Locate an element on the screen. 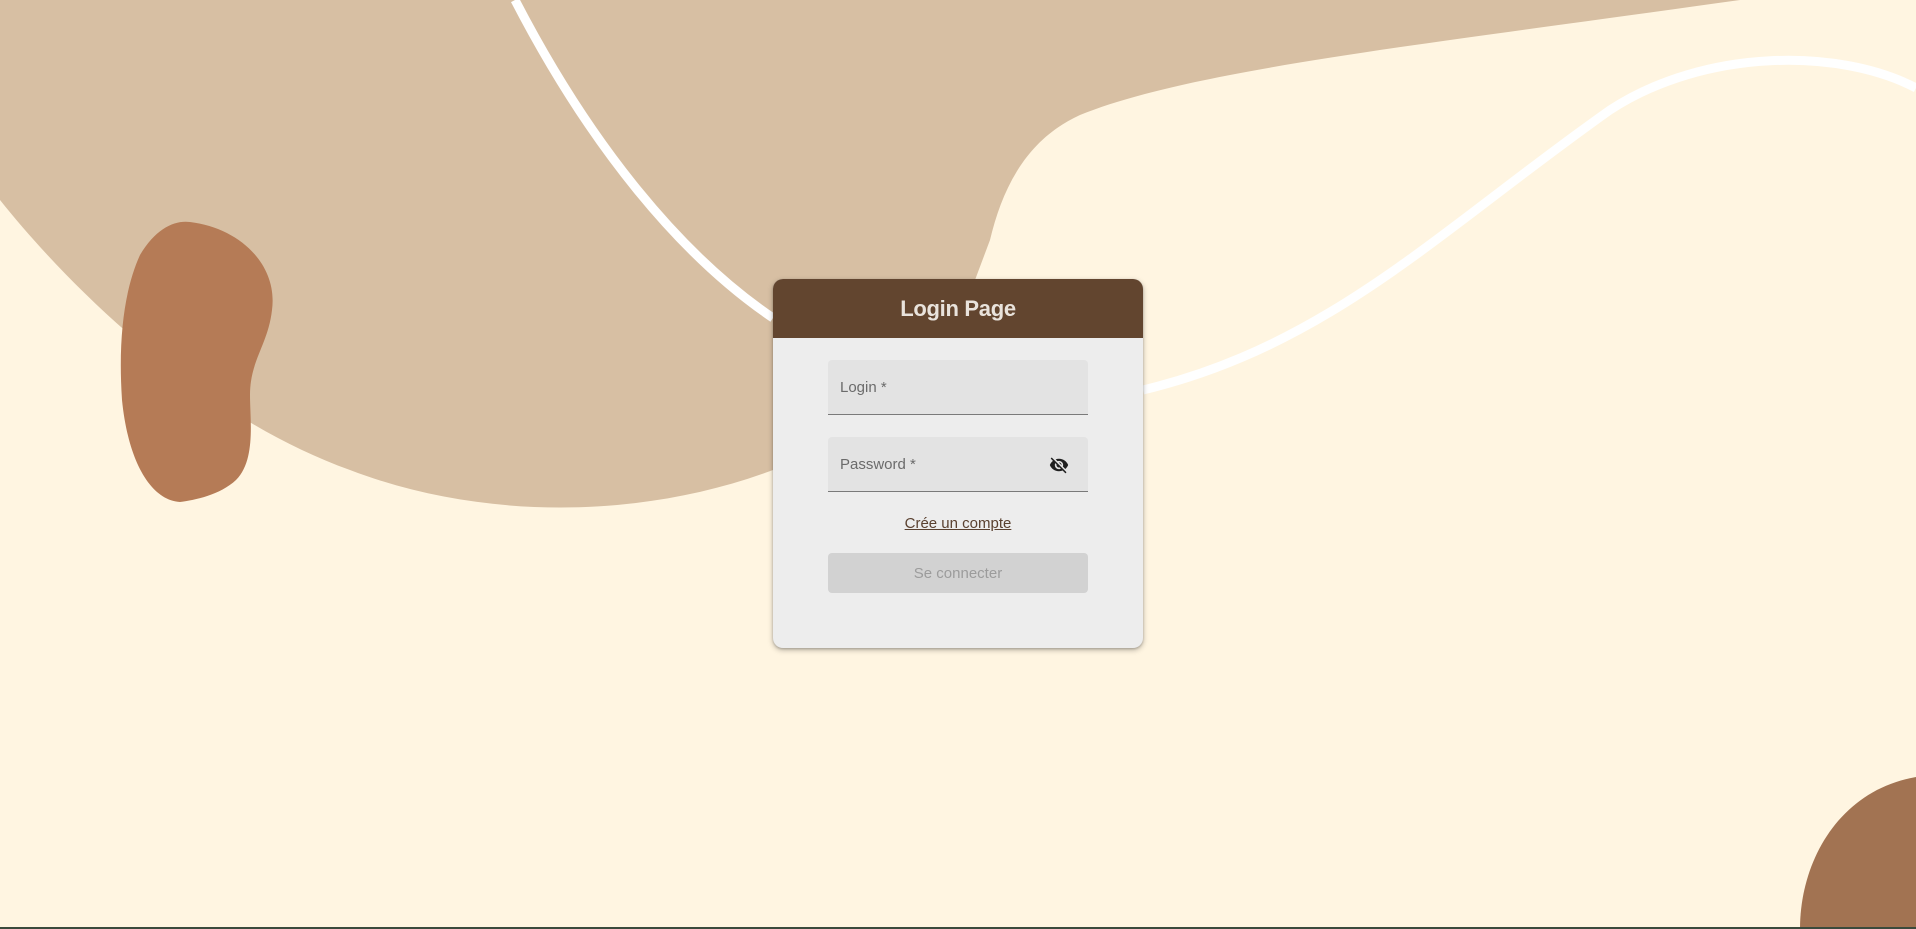 The height and width of the screenshot is (929, 1916). create-account-link: Crée un compte is located at coordinates (958, 523).